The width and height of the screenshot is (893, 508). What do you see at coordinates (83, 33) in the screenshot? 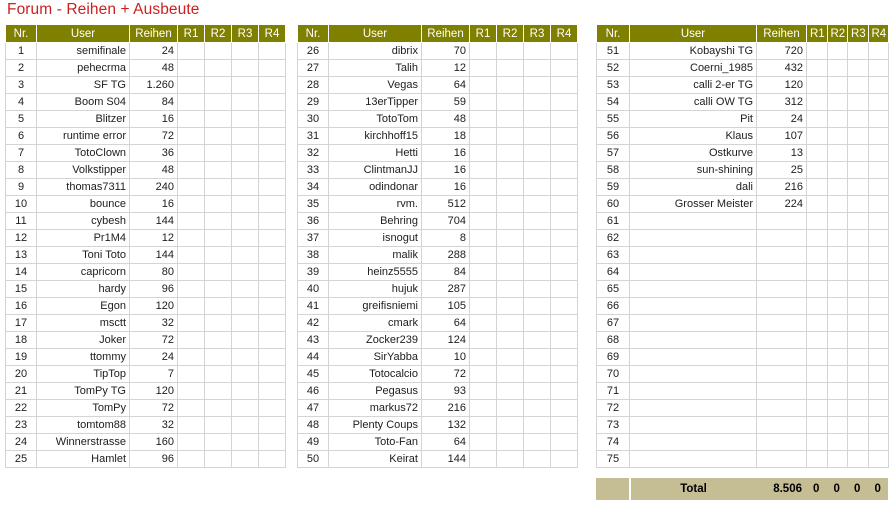
I see `column-header-user: User` at bounding box center [83, 33].